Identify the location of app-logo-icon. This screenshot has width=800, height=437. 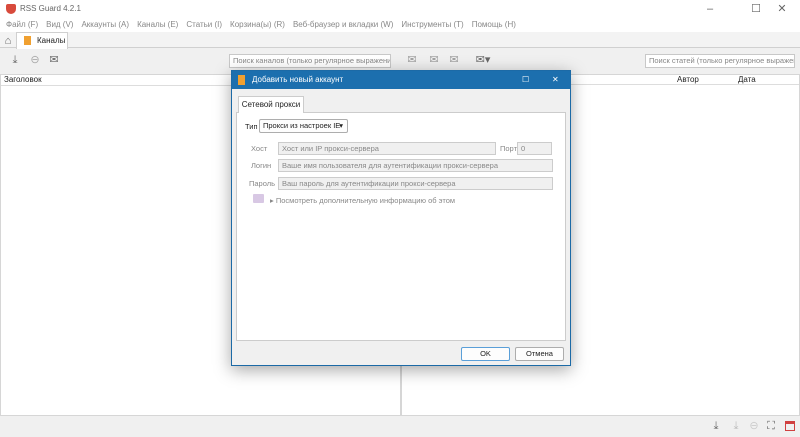
(11, 9).